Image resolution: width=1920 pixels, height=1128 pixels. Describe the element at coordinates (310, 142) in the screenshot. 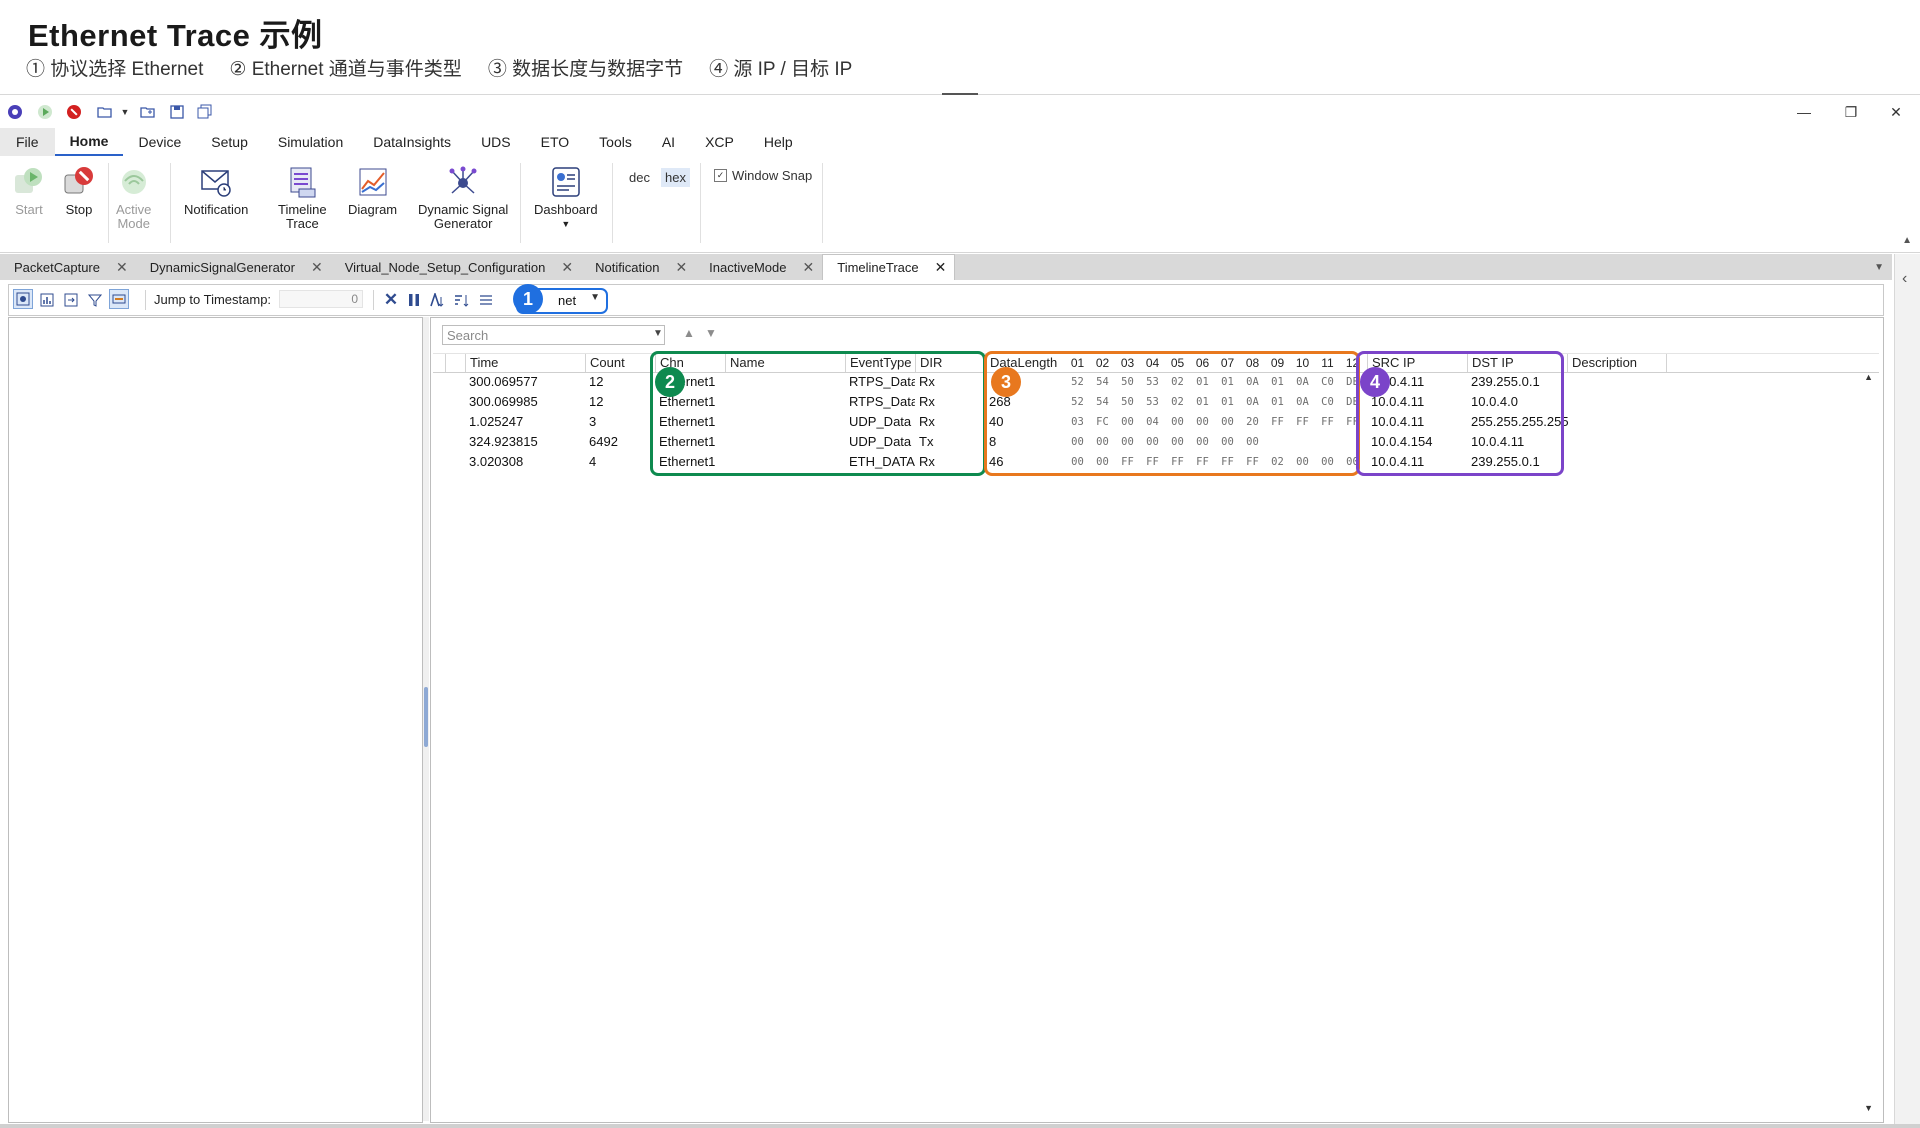

I see `menu-simulation: Simulation` at that location.